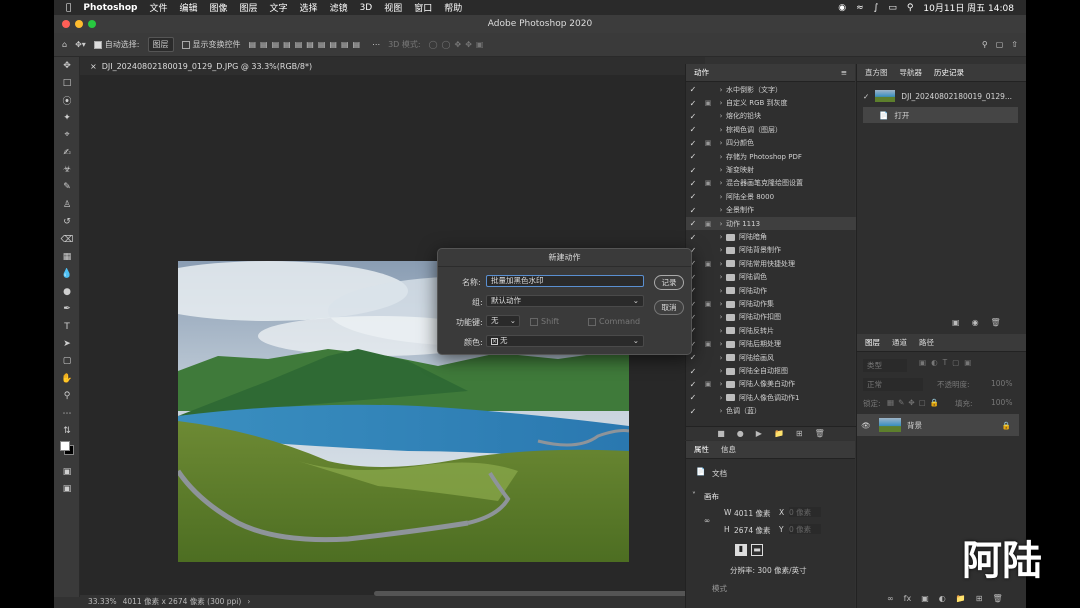 The height and width of the screenshot is (608, 1080). Describe the element at coordinates (1001, 383) in the screenshot. I see `opacity-value: 100%` at that location.